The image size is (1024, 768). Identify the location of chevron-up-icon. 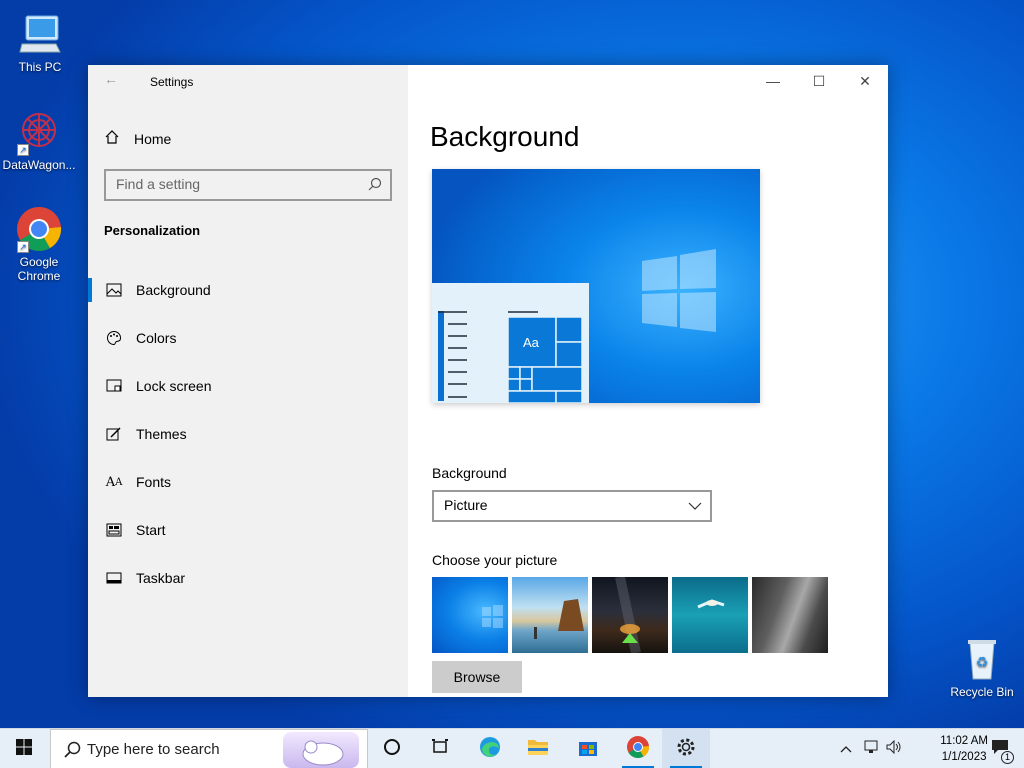
(846, 749).